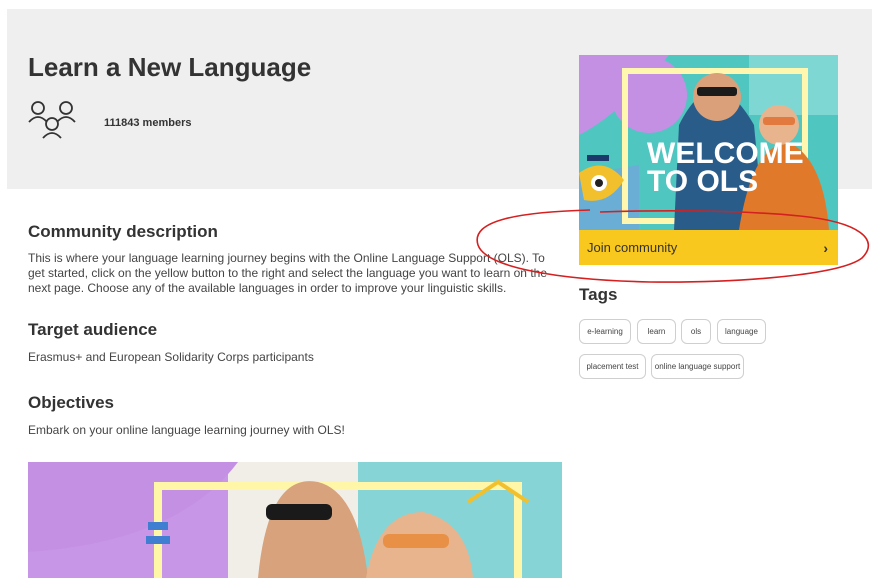 The height and width of the screenshot is (578, 872). I want to click on tag-online-language-support: online language support, so click(697, 366).